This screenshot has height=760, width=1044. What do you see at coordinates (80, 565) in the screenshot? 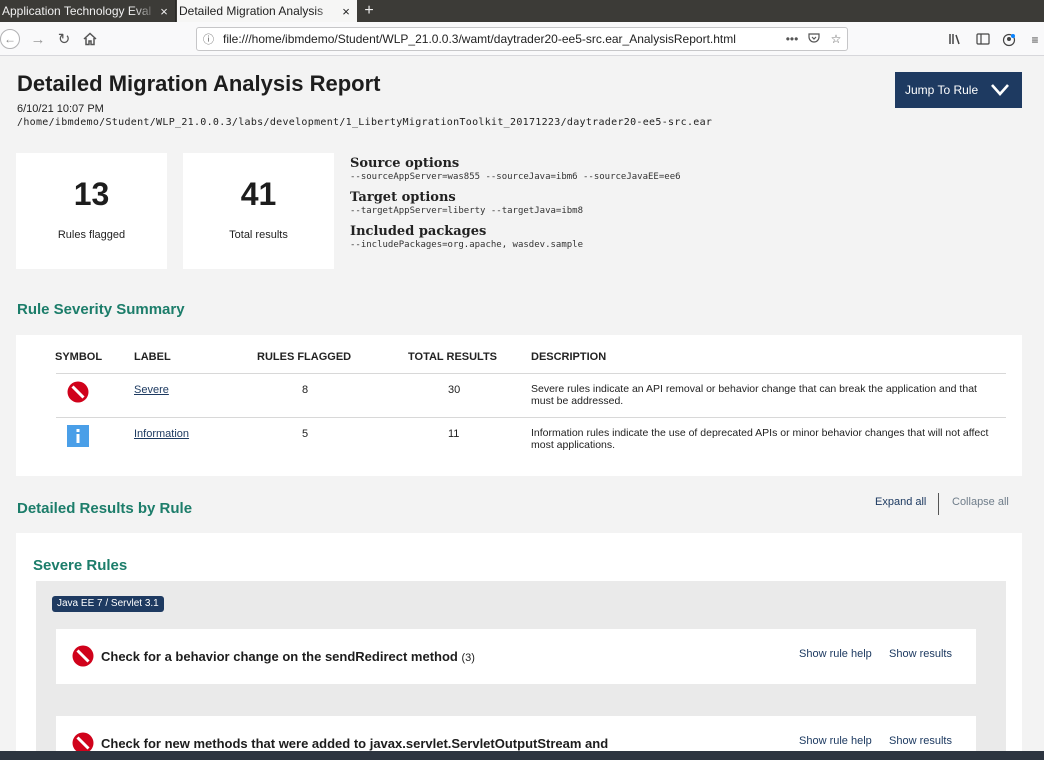
I see `severe-rules-title: Severe Rules` at bounding box center [80, 565].